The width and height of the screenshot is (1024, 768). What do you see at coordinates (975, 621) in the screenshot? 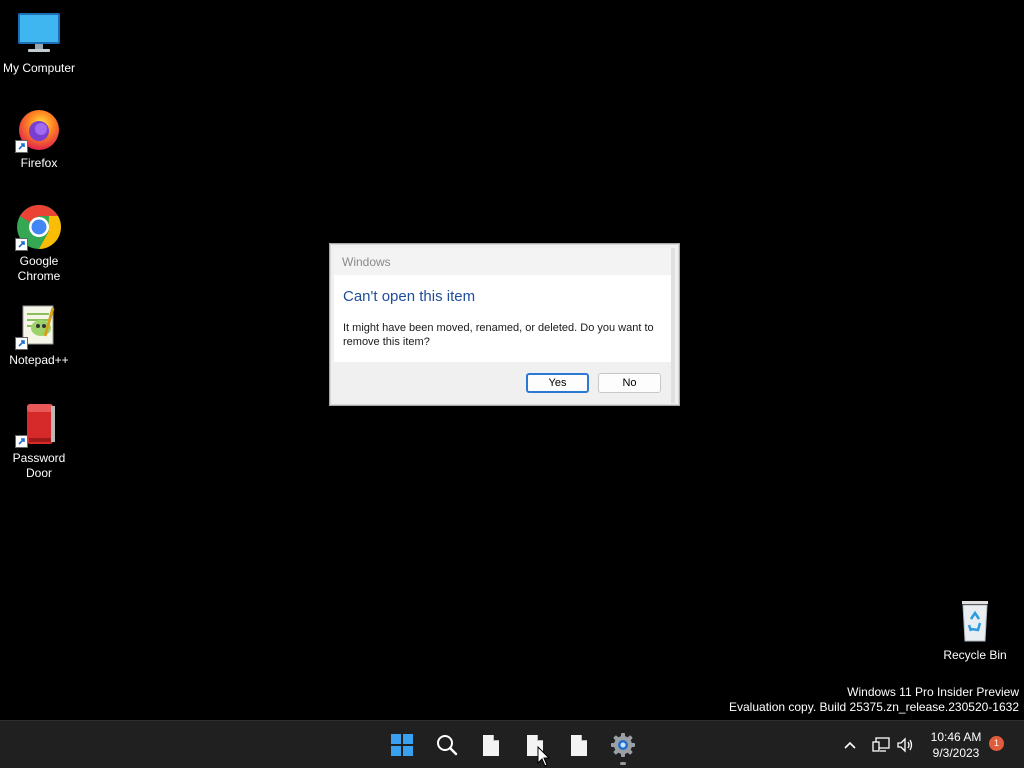
I see `recycle-bin-icon` at bounding box center [975, 621].